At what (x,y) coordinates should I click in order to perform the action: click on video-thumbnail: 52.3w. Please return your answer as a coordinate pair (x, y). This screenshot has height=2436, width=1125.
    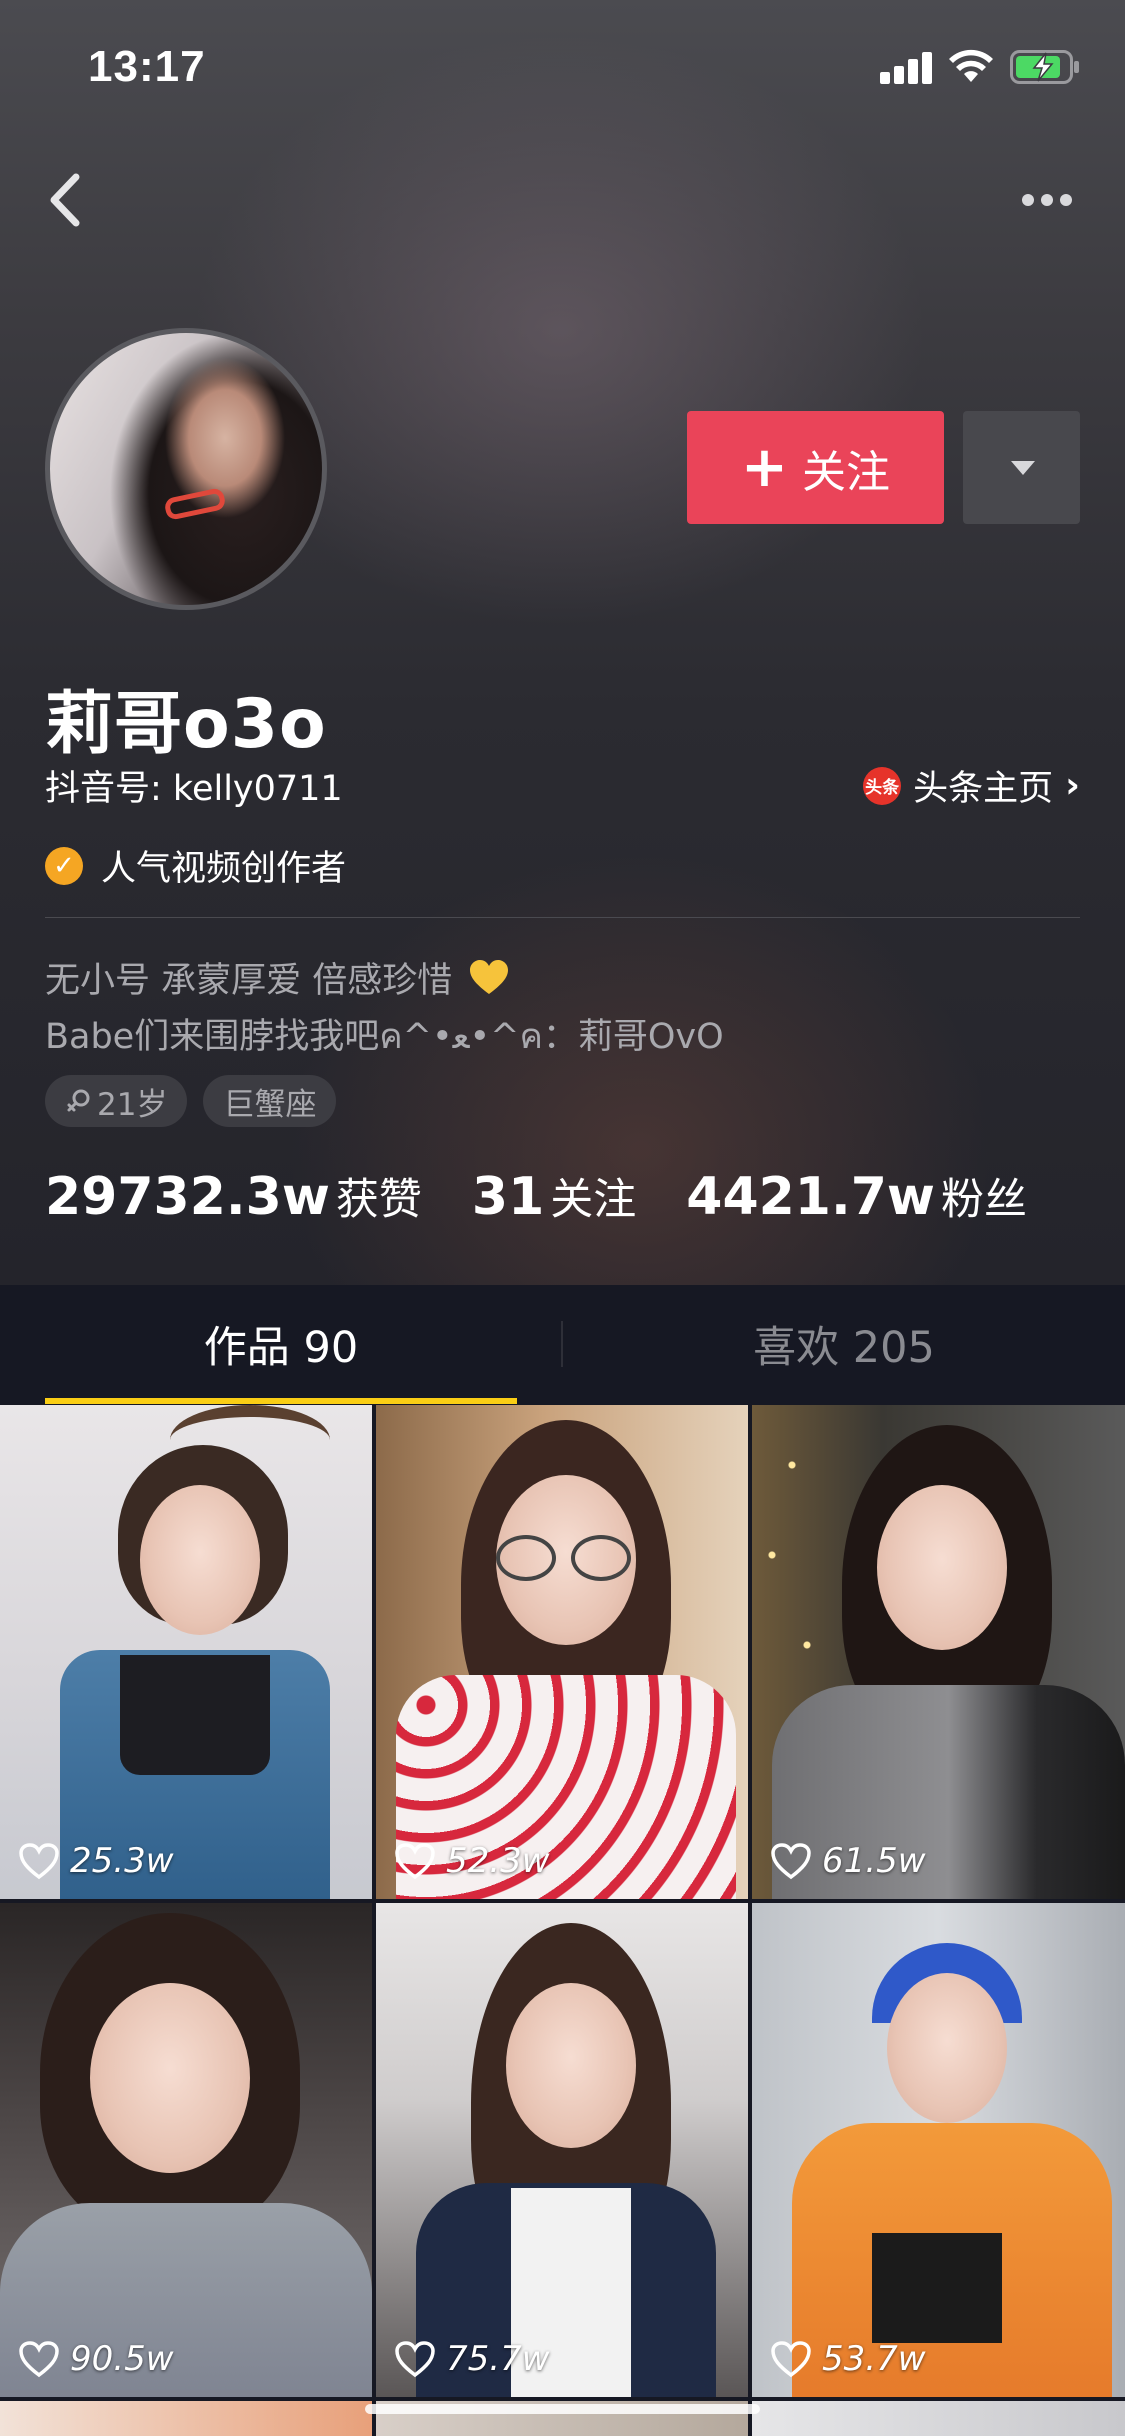
    Looking at the image, I should click on (562, 1652).